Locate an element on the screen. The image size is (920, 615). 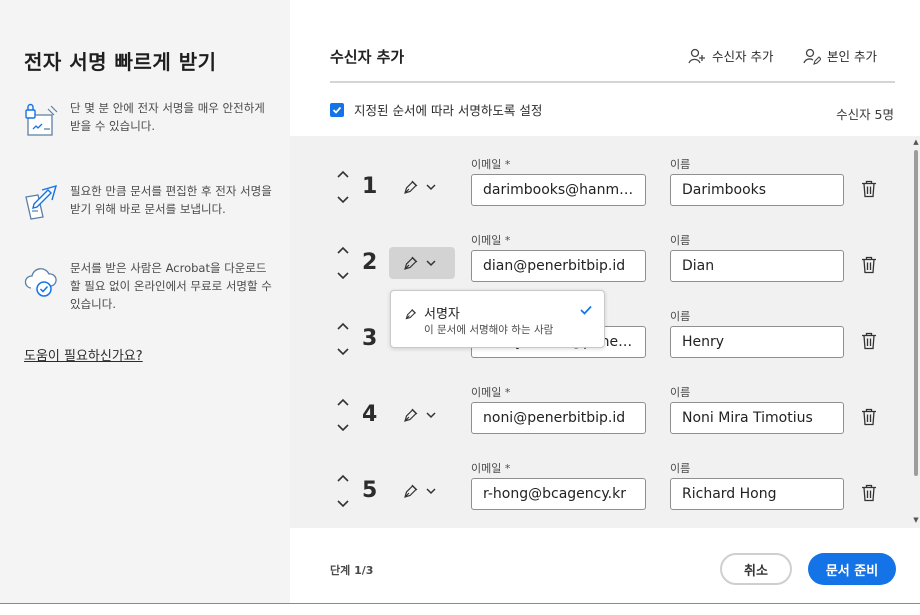
email-field: dian@penerbitbip.id is located at coordinates (558, 266).